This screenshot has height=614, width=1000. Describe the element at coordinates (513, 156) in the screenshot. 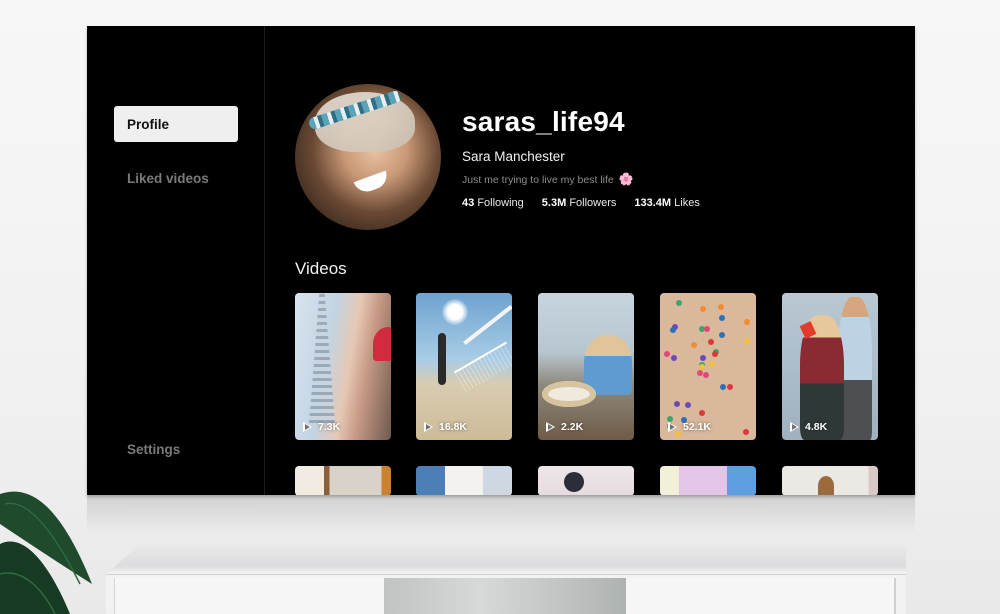

I see `full-name: Sara Manchester` at that location.